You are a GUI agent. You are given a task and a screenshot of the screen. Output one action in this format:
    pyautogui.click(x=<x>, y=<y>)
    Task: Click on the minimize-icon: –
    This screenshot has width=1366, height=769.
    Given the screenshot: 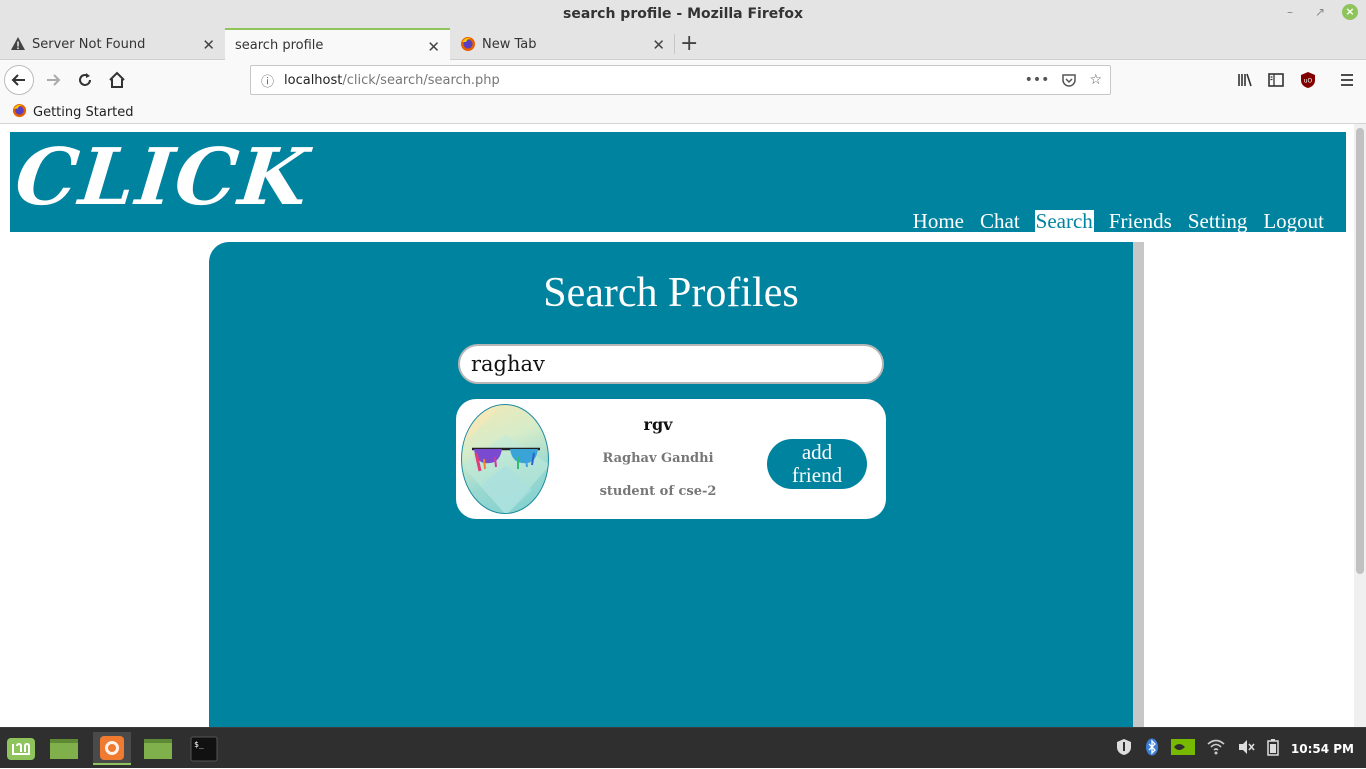 What is the action you would take?
    pyautogui.click(x=1290, y=12)
    